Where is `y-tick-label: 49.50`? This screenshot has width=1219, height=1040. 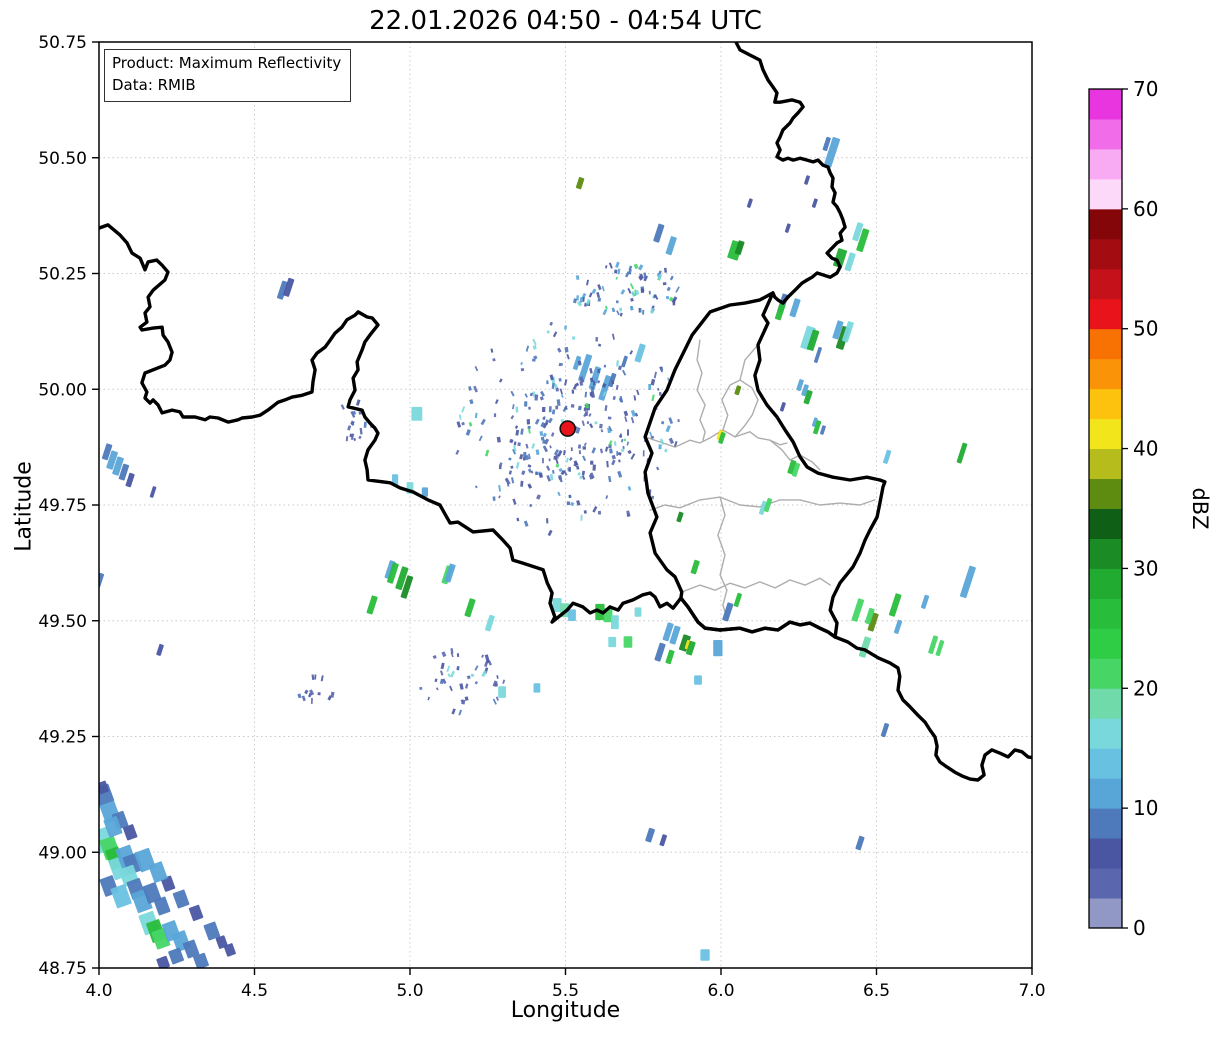 y-tick-label: 49.50 is located at coordinates (62, 622).